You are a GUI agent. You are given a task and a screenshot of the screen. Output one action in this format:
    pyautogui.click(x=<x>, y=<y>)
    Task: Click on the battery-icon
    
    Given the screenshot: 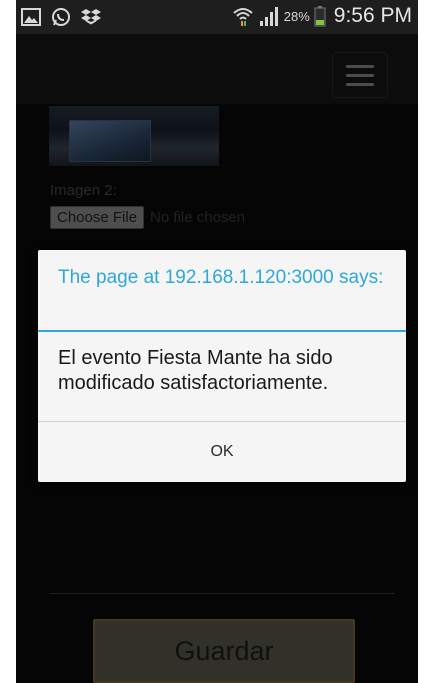 What is the action you would take?
    pyautogui.click(x=320, y=16)
    